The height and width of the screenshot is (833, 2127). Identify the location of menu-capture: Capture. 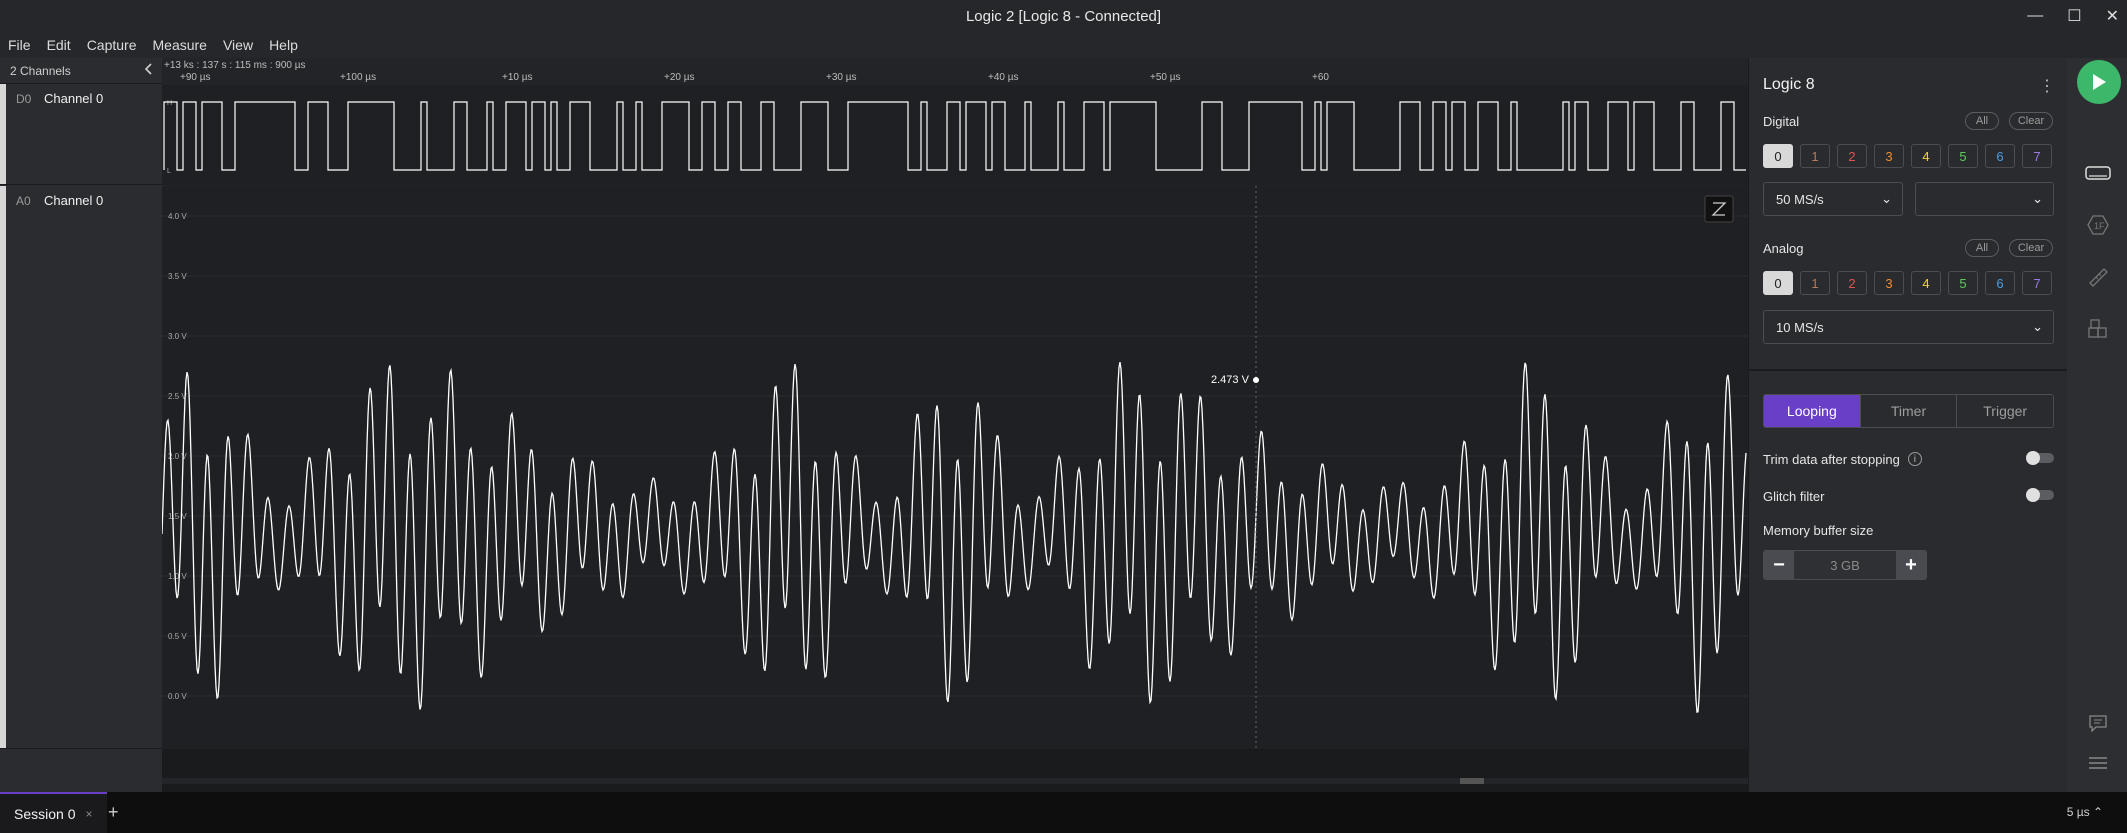
(112, 45).